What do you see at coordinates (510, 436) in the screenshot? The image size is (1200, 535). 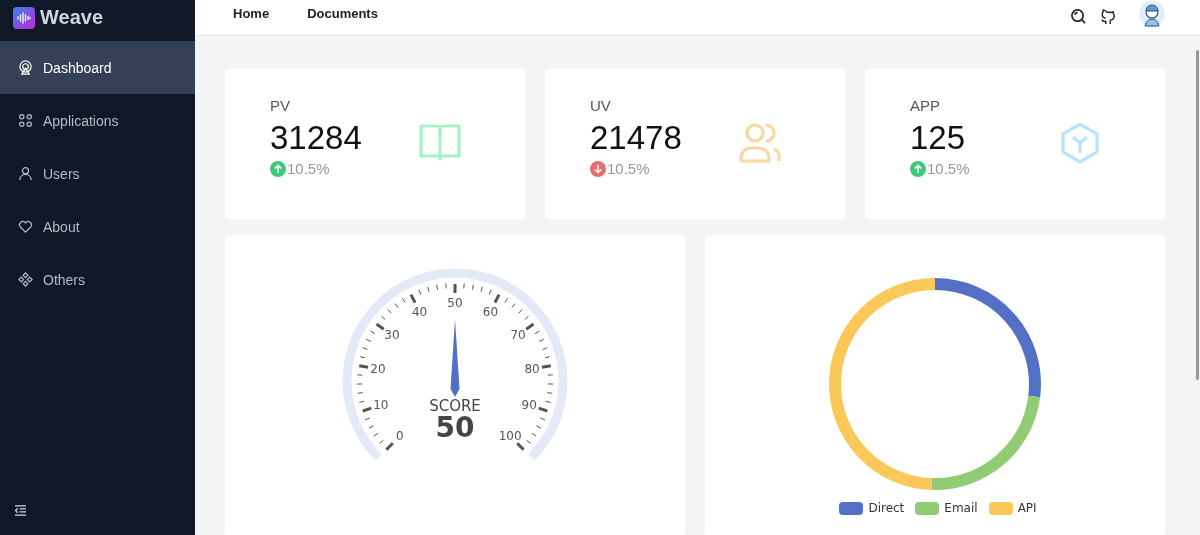 I see `gauge-tick-label: 100` at bounding box center [510, 436].